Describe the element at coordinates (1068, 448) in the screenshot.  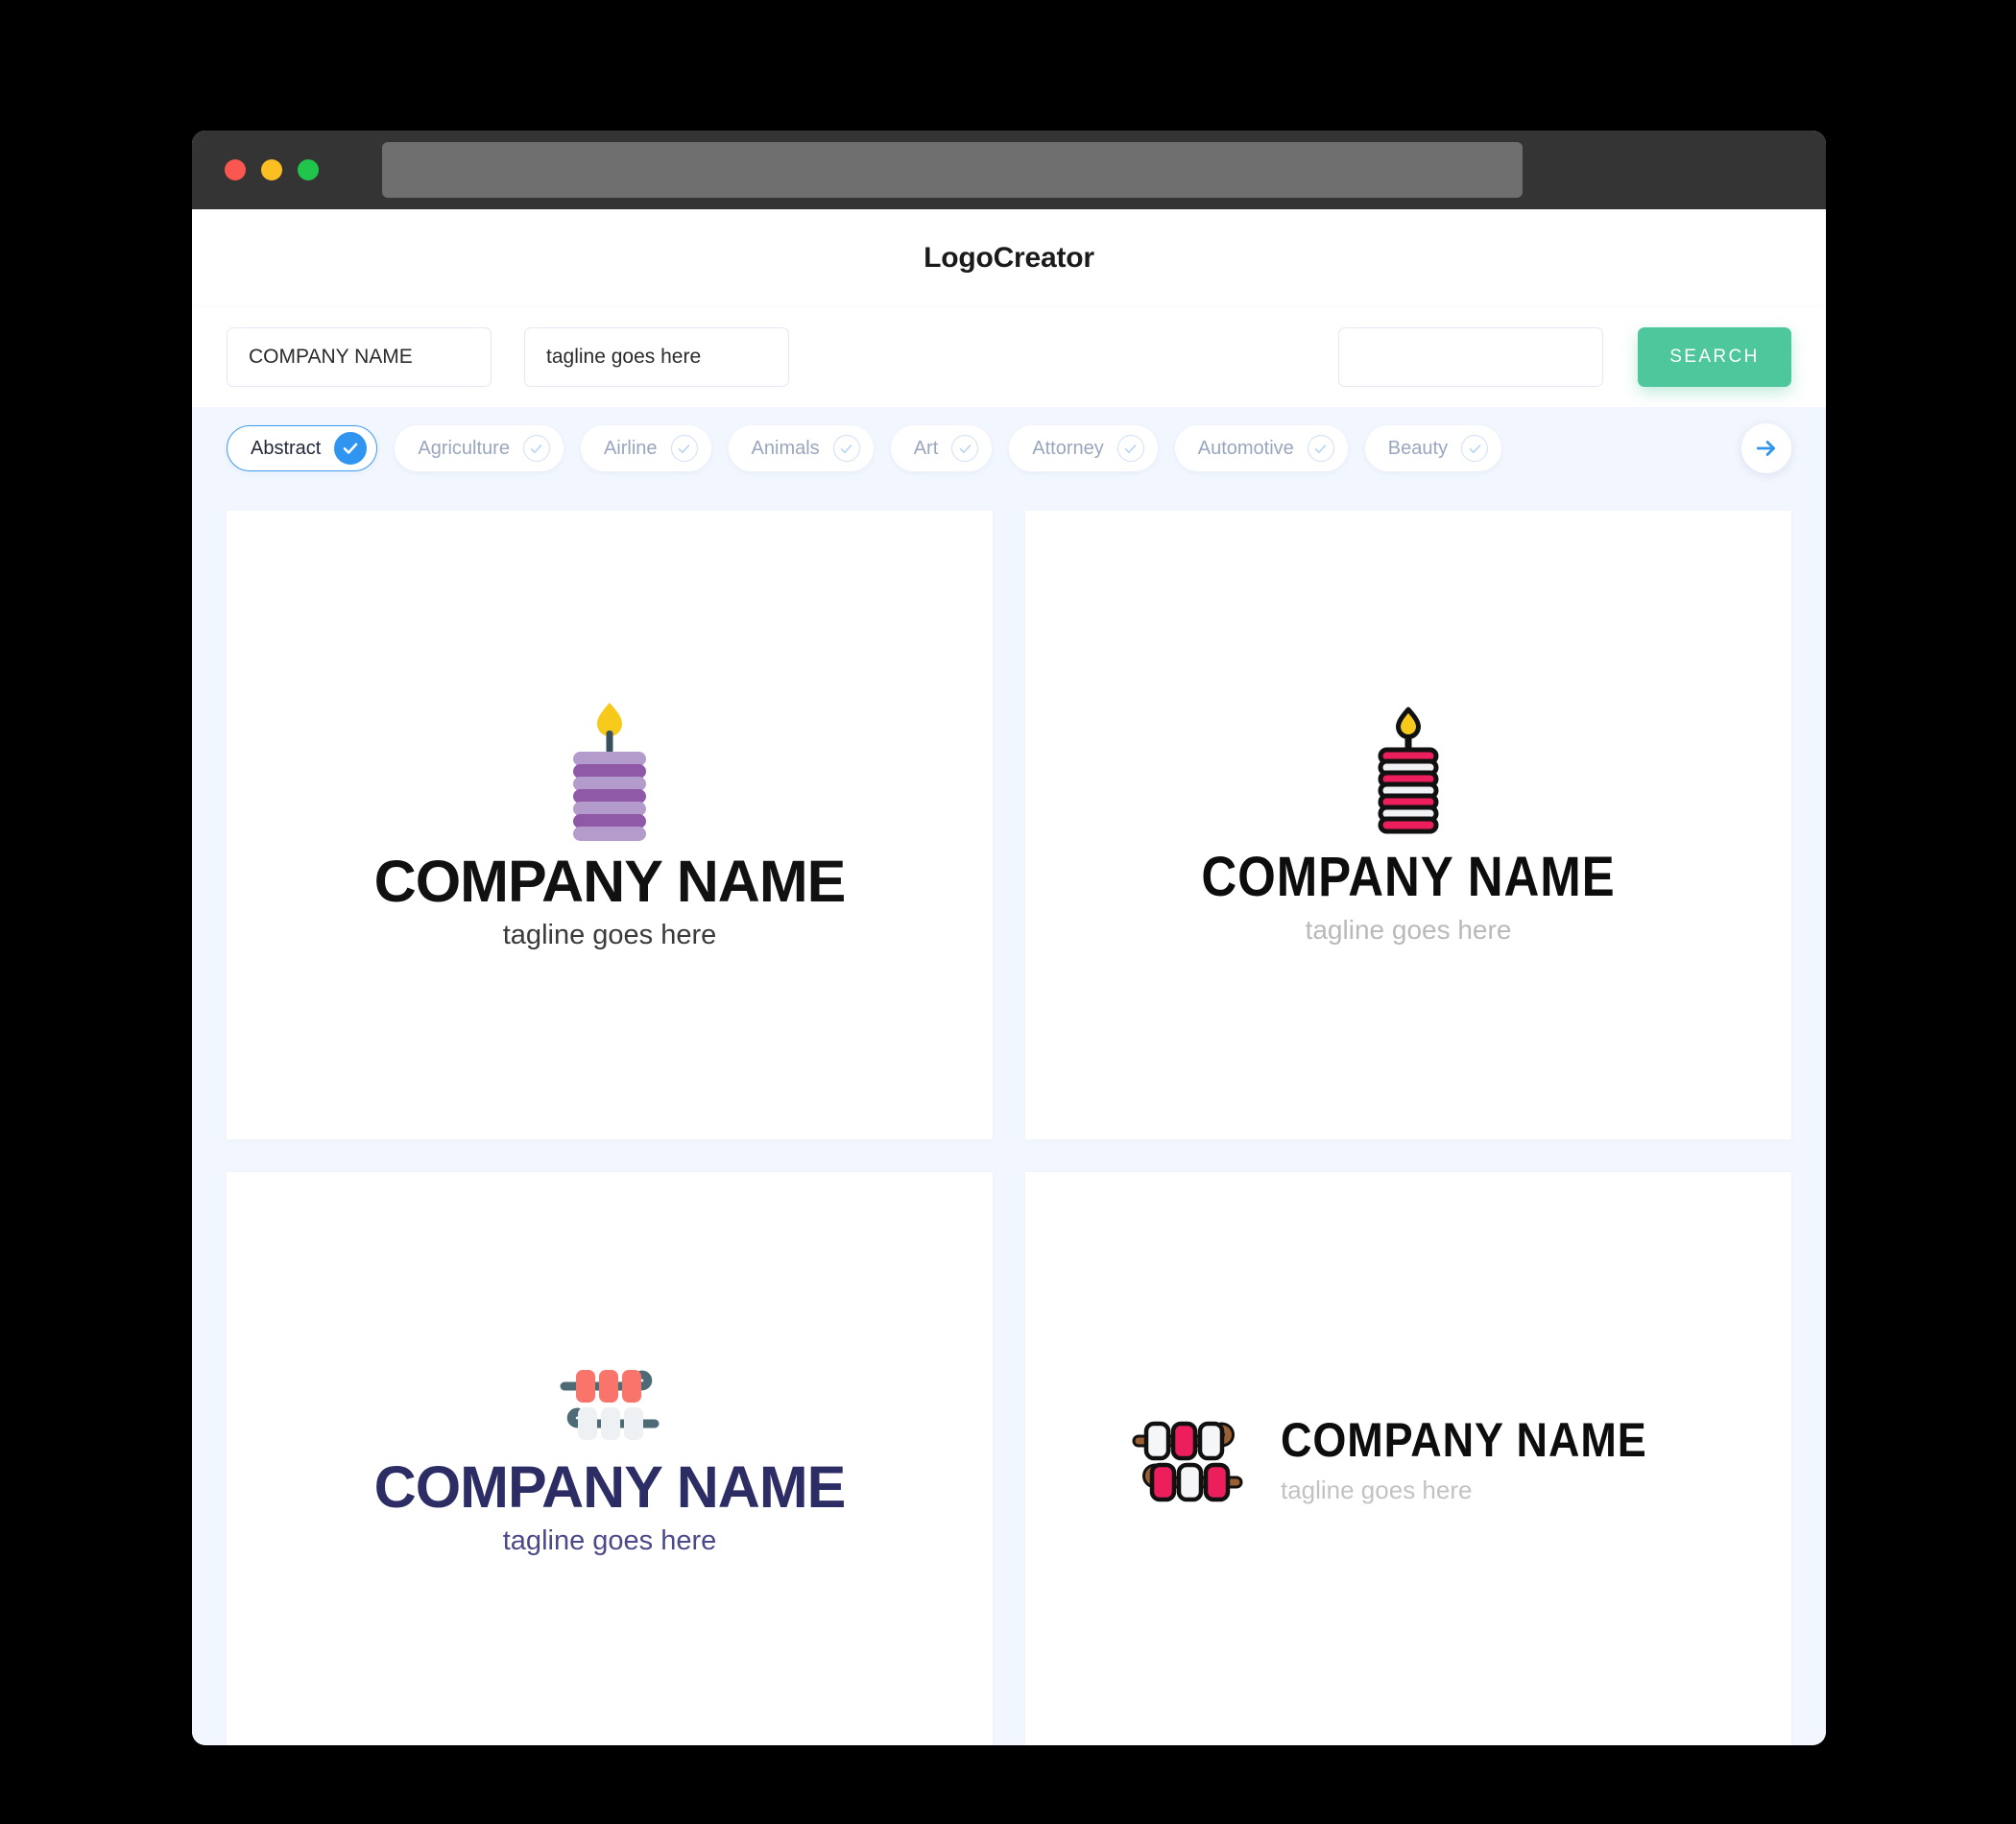
I see `chip-label: Attorney` at that location.